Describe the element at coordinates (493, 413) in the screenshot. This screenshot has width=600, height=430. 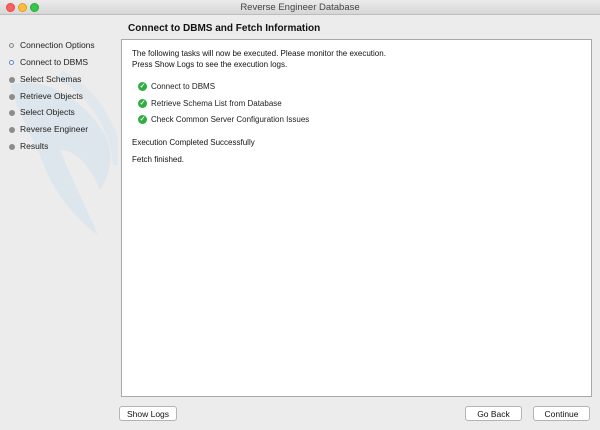
I see `go-back-button: Go Back` at that location.